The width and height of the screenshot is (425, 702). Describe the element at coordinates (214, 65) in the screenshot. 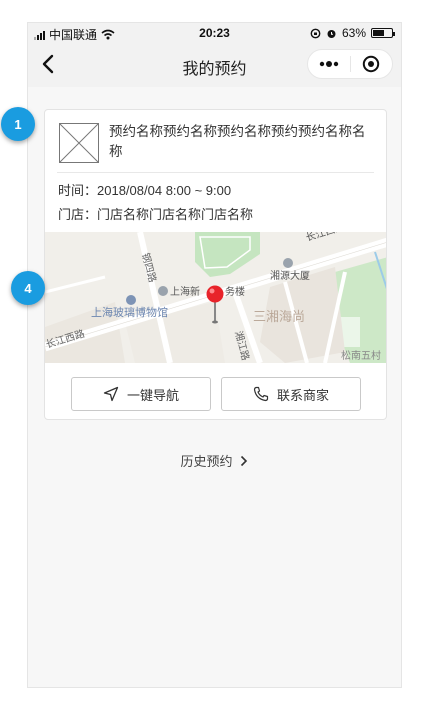

I see `nav-bar: 我的预约` at that location.